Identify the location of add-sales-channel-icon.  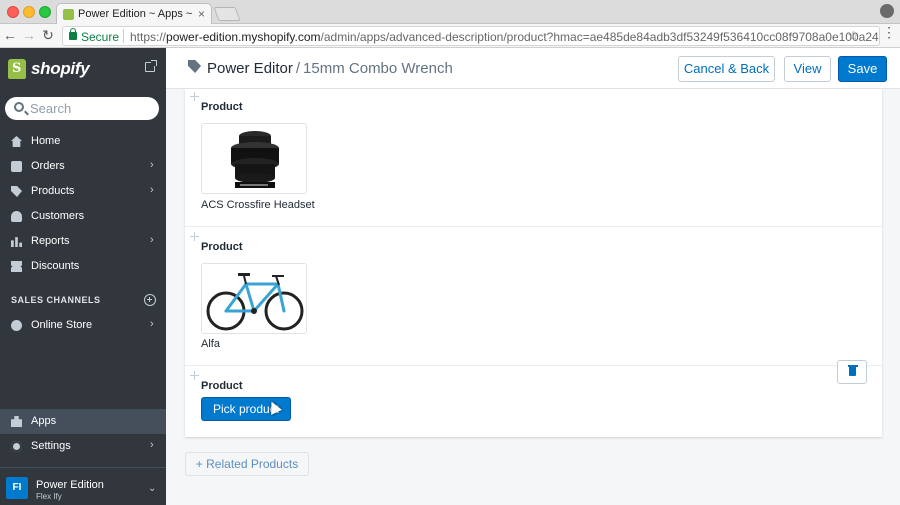
(150, 300).